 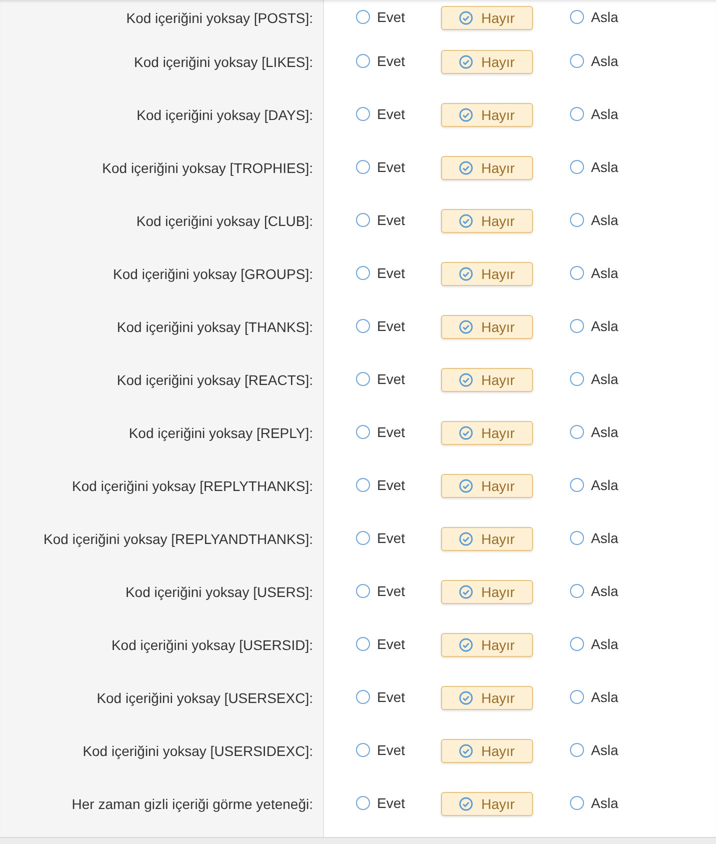 I want to click on setting-label: Kod içeriğini yoksay [USERS]:, so click(x=219, y=592).